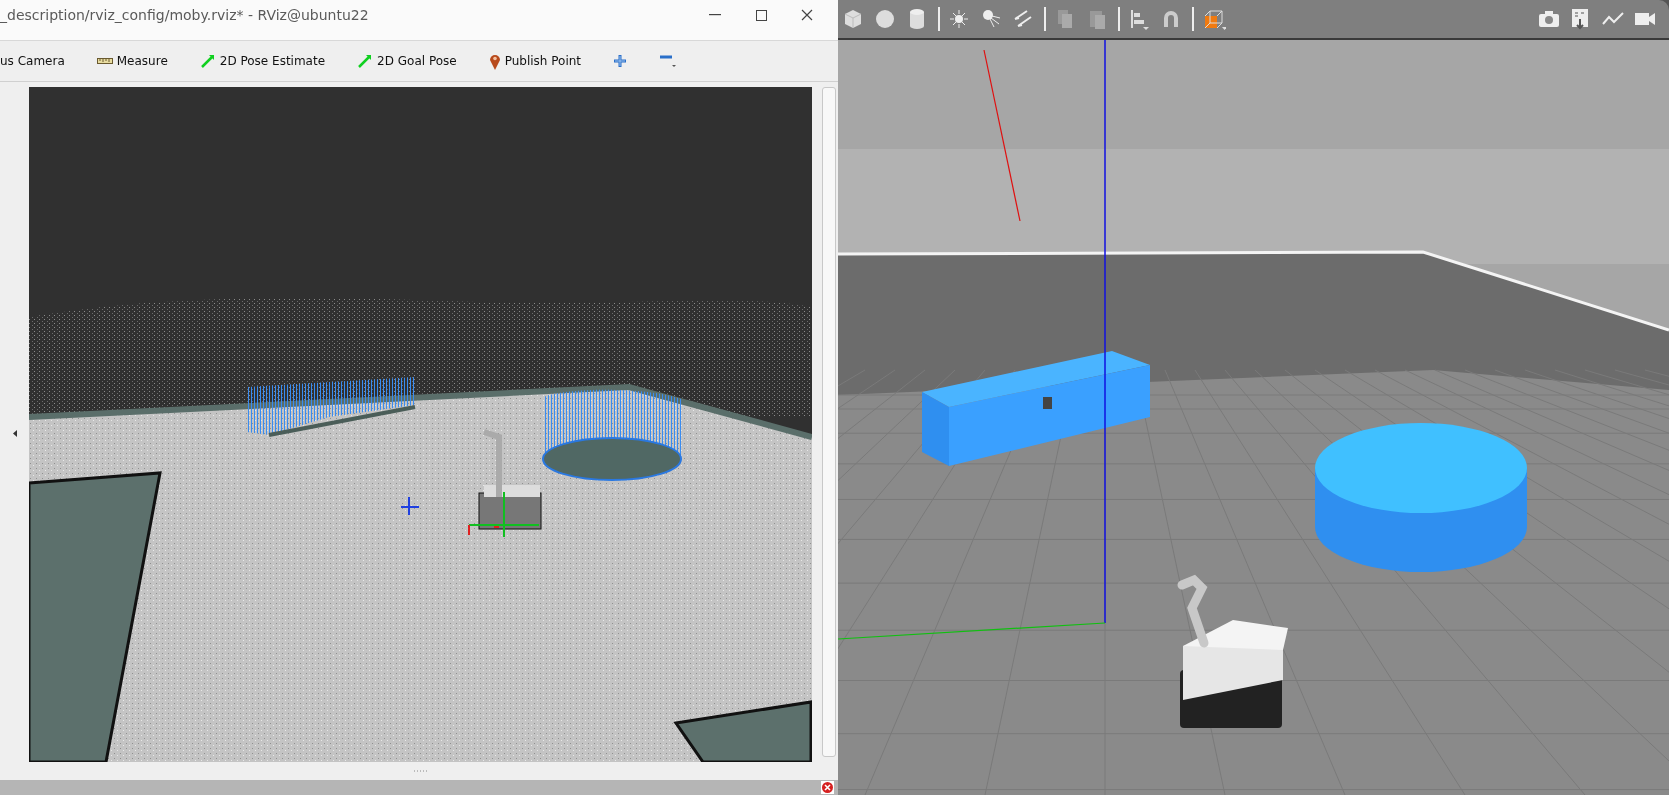  I want to click on measure-tool: Measure, so click(132, 61).